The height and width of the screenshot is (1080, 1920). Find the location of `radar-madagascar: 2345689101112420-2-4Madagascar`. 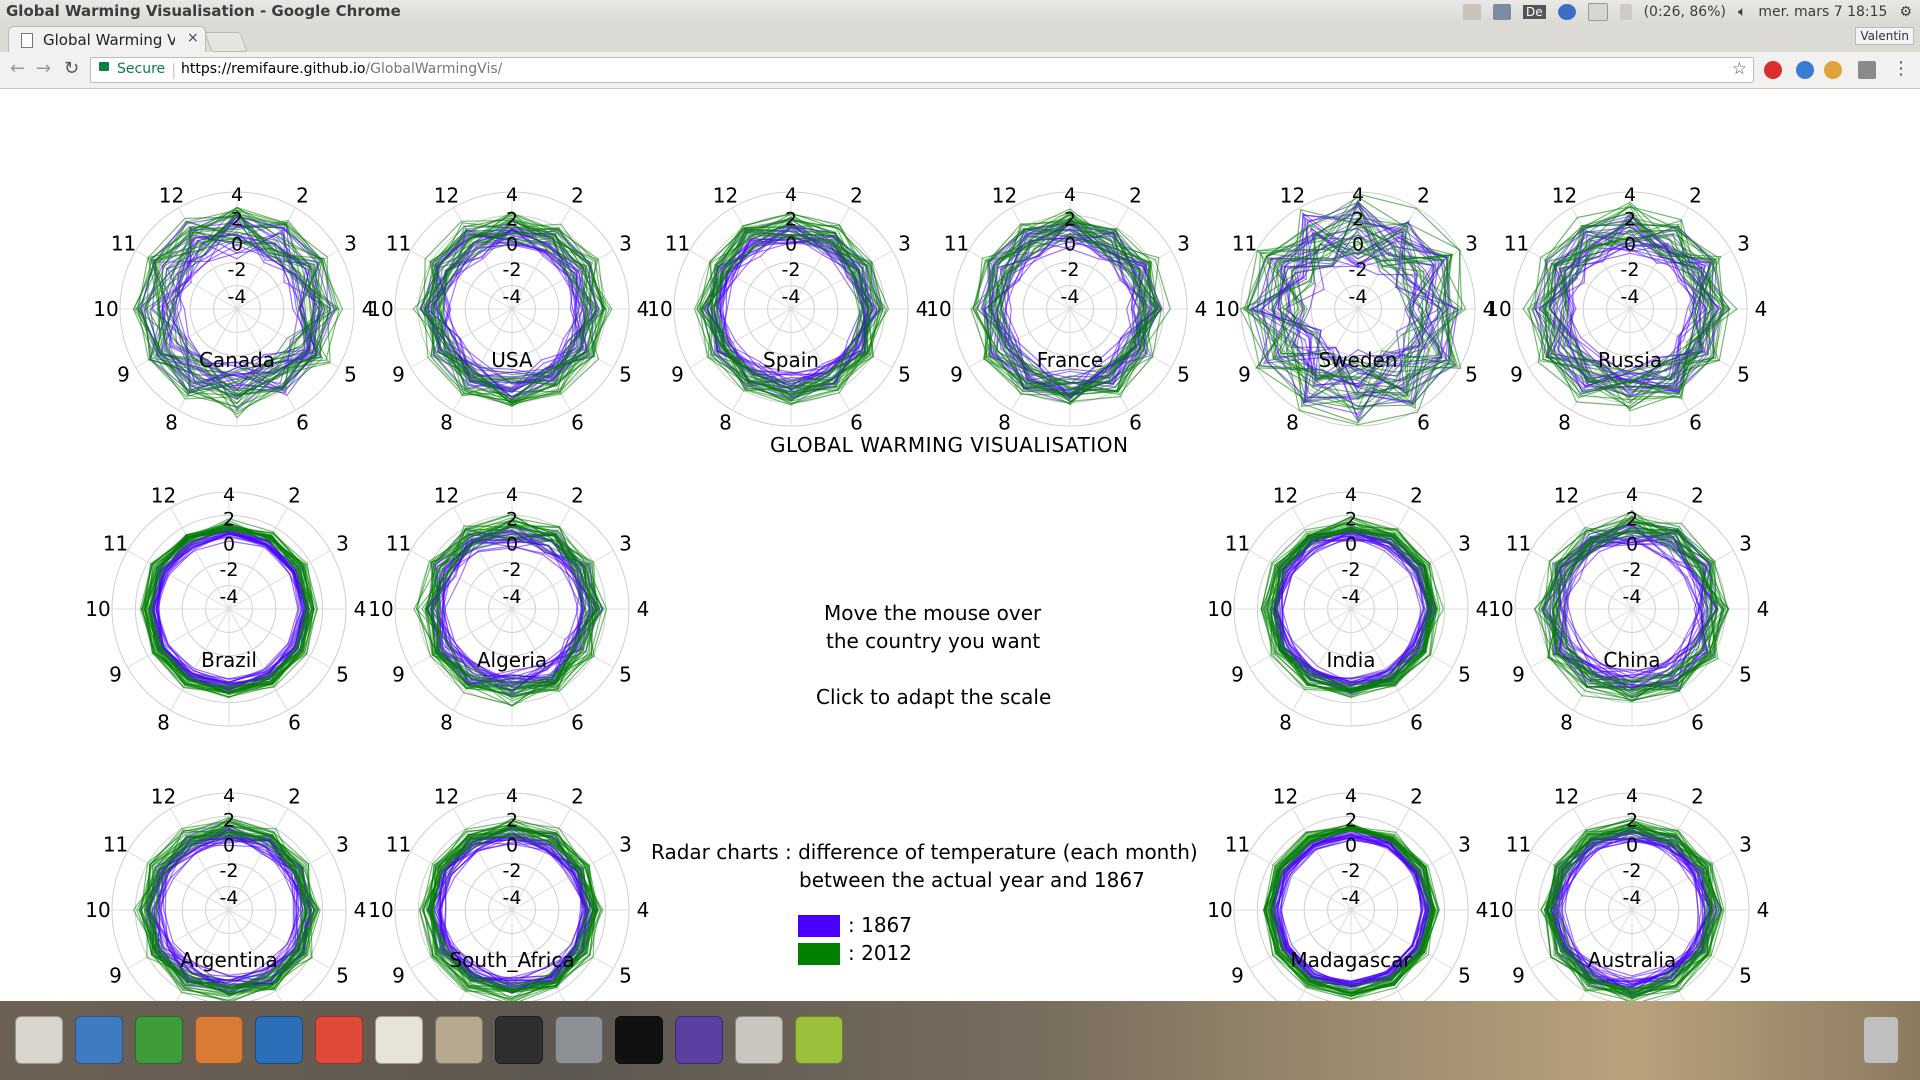

radar-madagascar: 2345689101112420-2-4Madagascar is located at coordinates (1347, 893).